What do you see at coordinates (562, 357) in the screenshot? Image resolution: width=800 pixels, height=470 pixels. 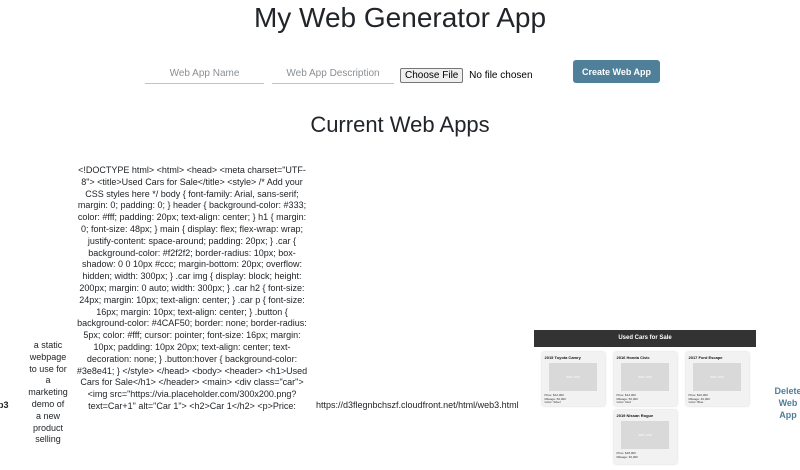 I see `car-title: 2015 Toyota Camry` at bounding box center [562, 357].